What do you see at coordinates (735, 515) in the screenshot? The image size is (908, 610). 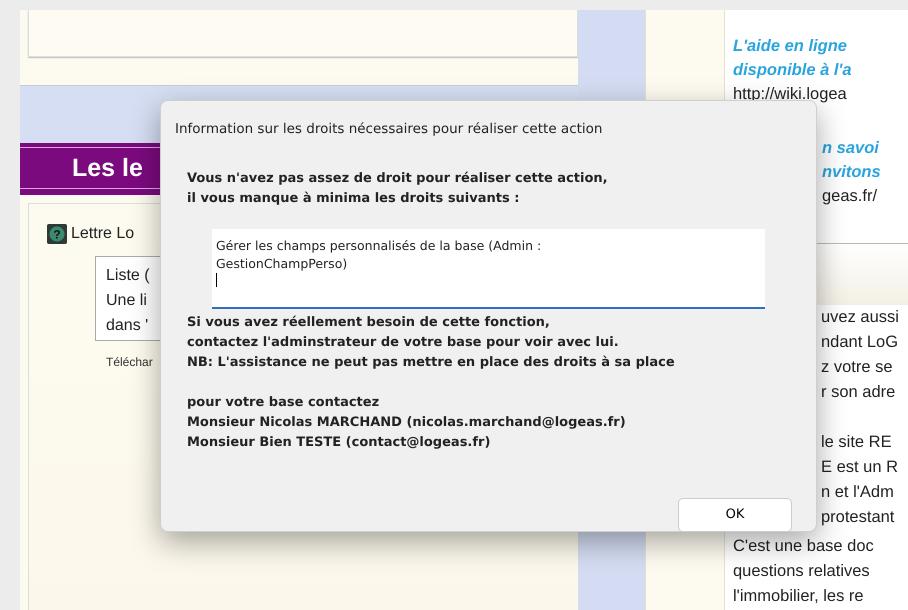 I see `ok-button: OK` at bounding box center [735, 515].